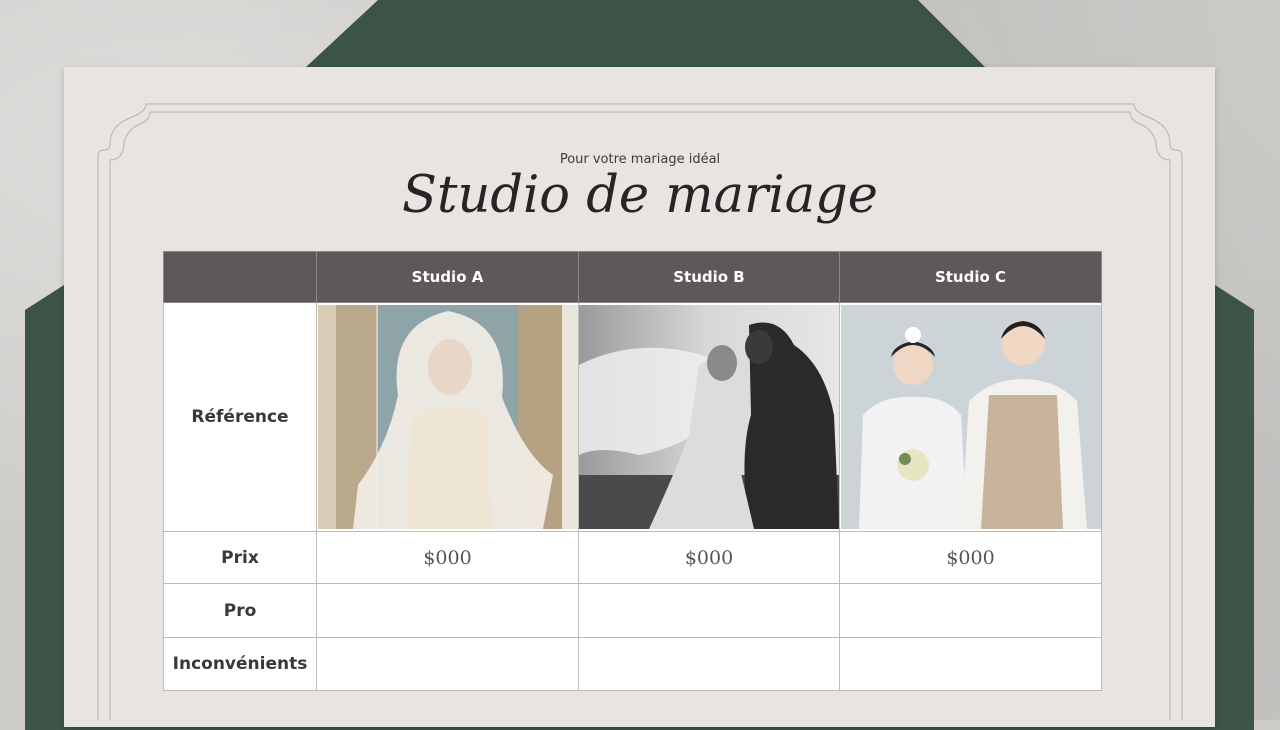 Image resolution: width=1280 pixels, height=730 pixels. What do you see at coordinates (970, 277) in the screenshot?
I see `header-studio-c: Studio C` at bounding box center [970, 277].